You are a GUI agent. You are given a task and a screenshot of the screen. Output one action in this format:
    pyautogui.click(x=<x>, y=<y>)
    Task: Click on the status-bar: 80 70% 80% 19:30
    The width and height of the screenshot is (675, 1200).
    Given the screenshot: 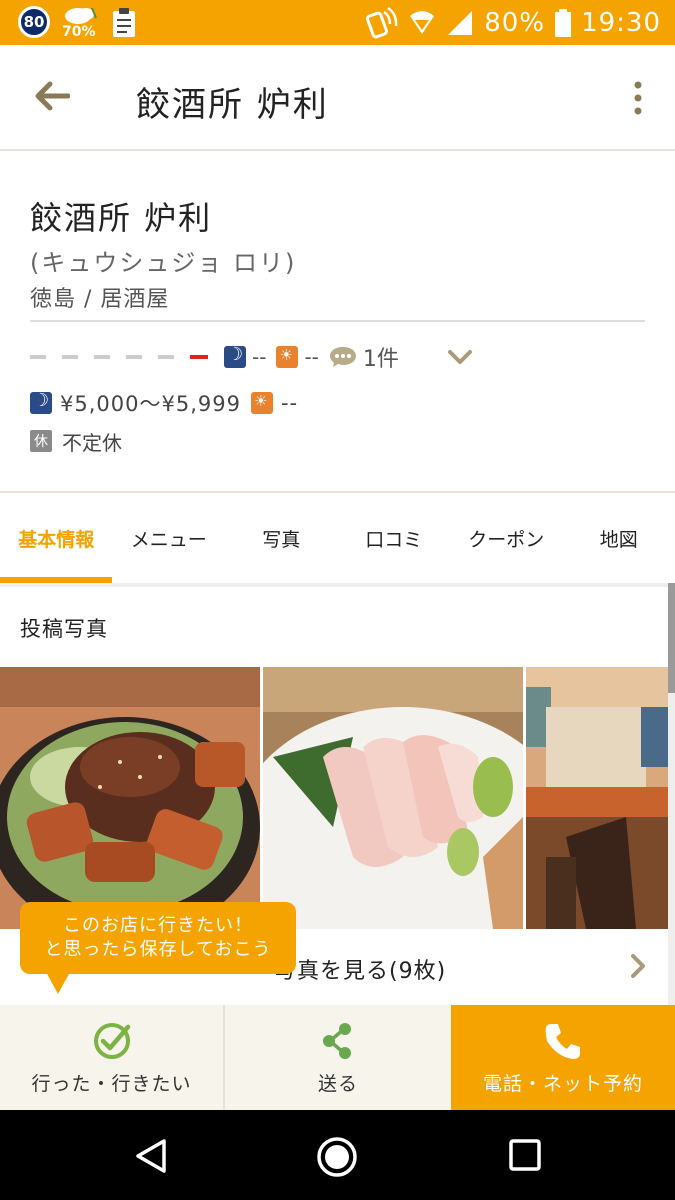 What is the action you would take?
    pyautogui.click(x=337, y=22)
    